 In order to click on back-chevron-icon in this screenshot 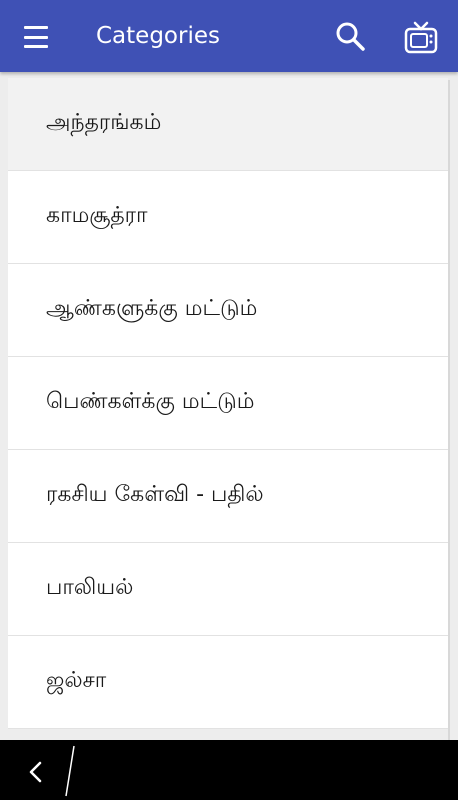, I will do `click(35, 772)`.